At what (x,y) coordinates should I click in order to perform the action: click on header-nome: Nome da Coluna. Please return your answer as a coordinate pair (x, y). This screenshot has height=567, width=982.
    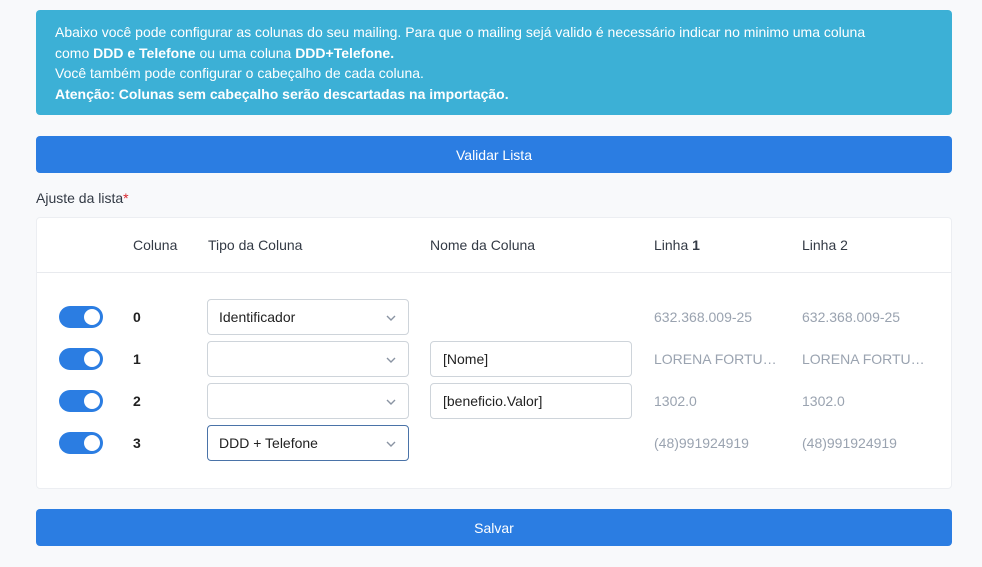
    Looking at the image, I should click on (483, 245).